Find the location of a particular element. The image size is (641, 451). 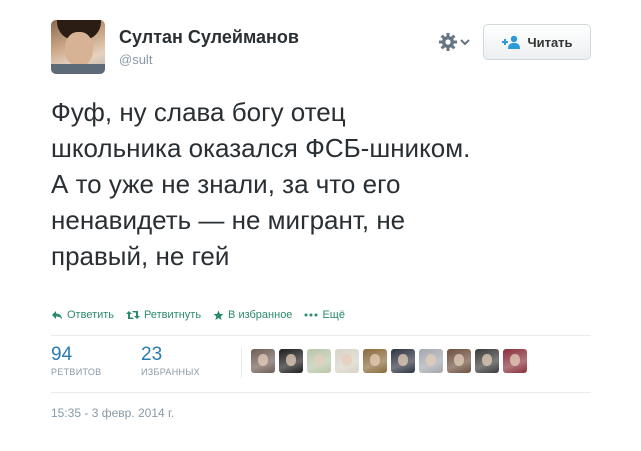

avatar-face is located at coordinates (79, 49).